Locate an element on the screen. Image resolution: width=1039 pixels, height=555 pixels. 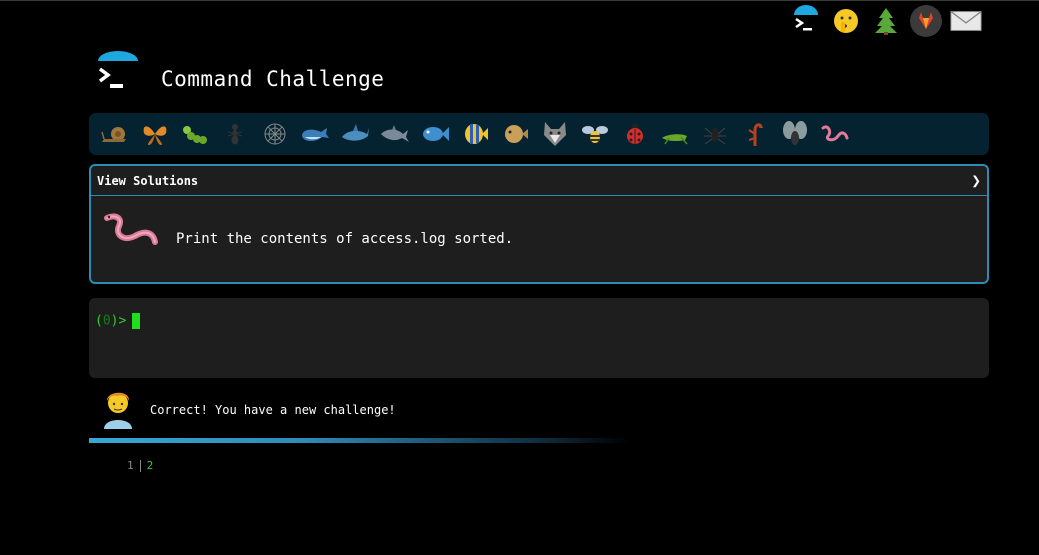
terminal-input: (0)> is located at coordinates (539, 338).